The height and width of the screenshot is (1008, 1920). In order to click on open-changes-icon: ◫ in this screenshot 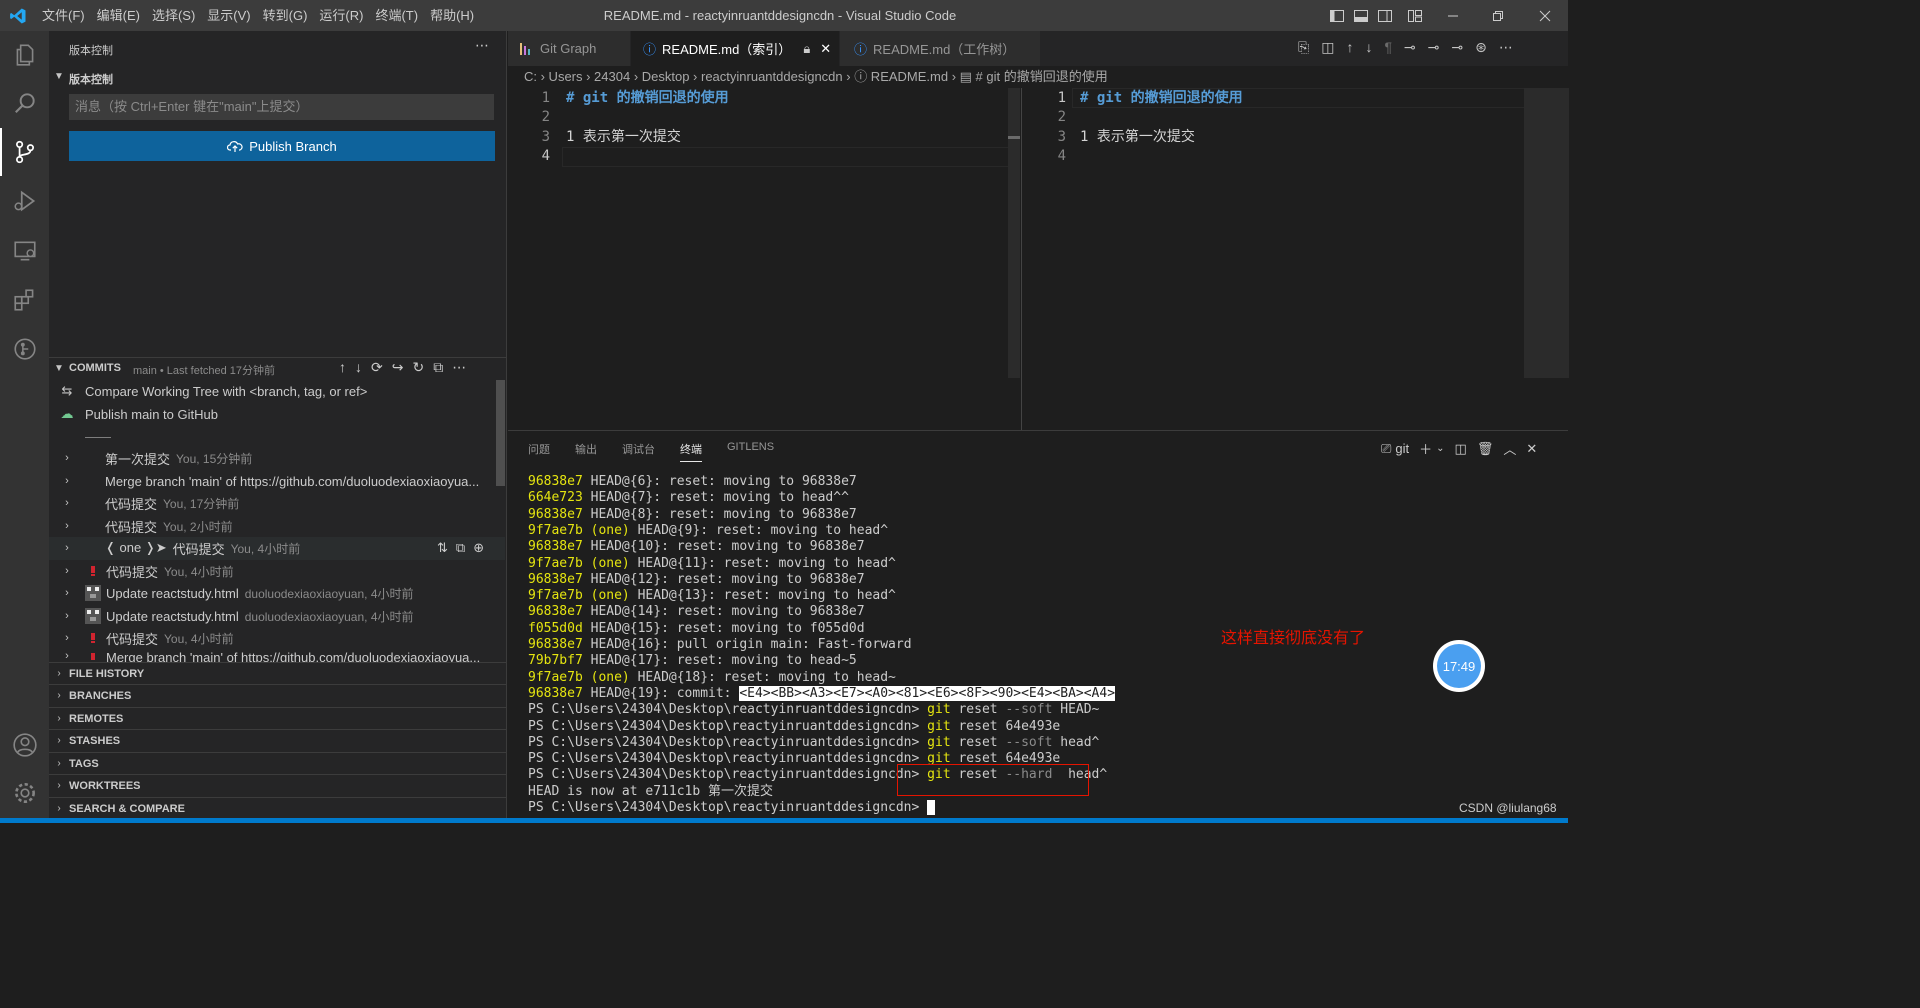, I will do `click(1327, 47)`.